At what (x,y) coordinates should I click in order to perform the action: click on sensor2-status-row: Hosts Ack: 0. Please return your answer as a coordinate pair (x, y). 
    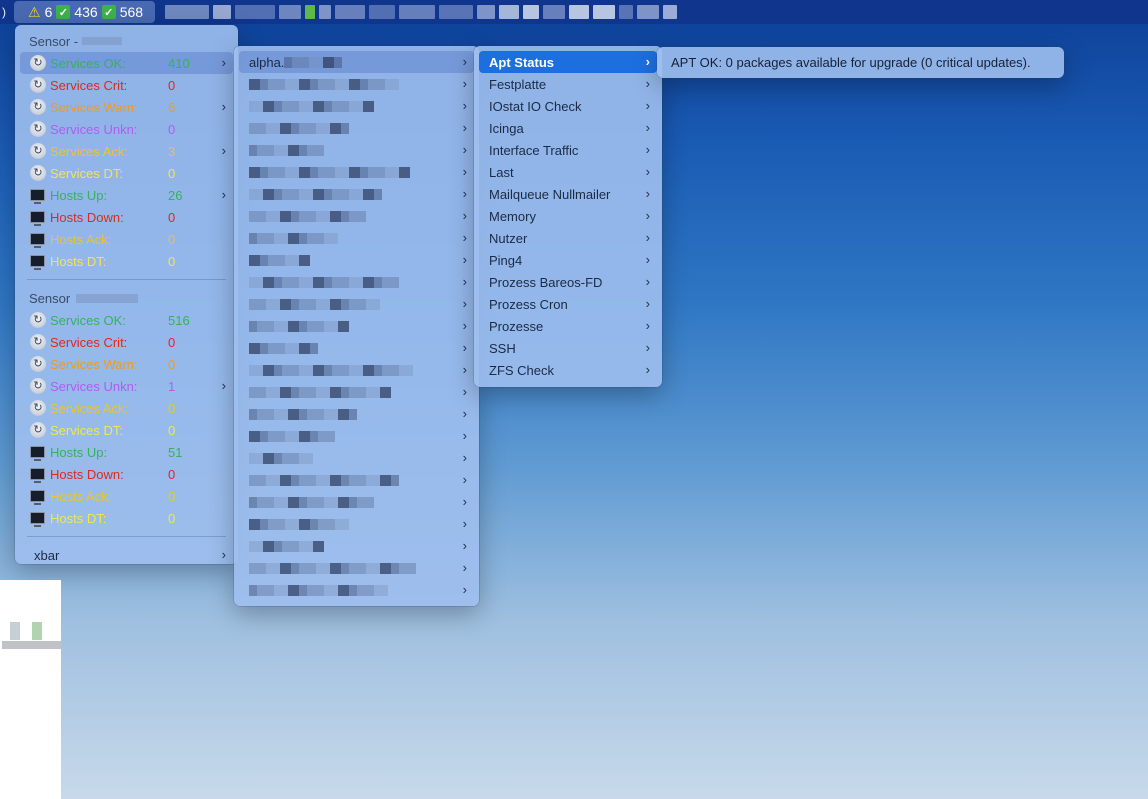
    Looking at the image, I should click on (126, 496).